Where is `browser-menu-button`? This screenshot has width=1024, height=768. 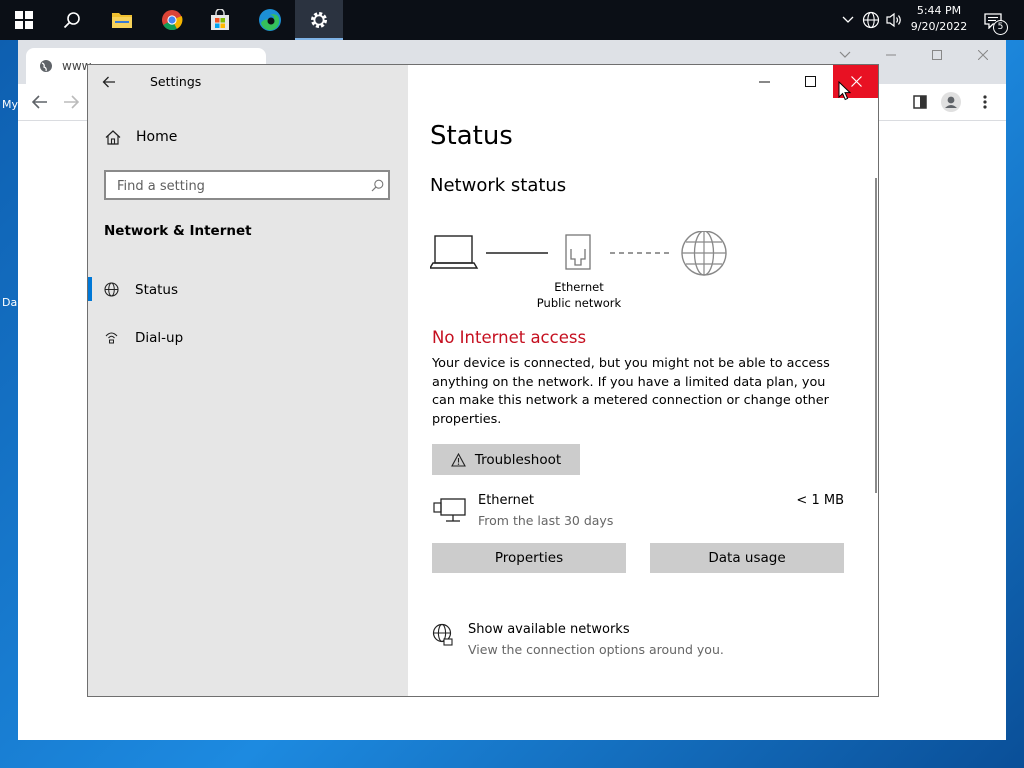
browser-menu-button is located at coordinates (985, 102).